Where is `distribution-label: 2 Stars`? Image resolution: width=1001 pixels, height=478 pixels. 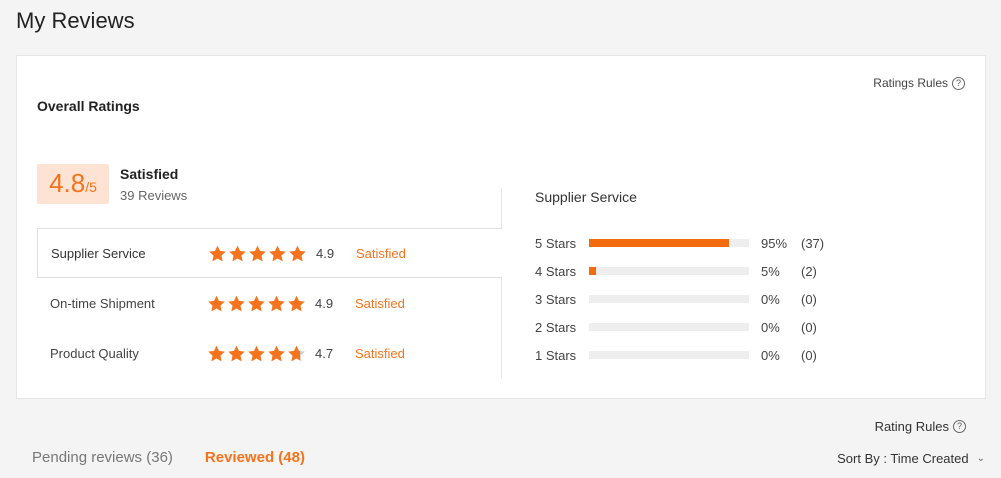 distribution-label: 2 Stars is located at coordinates (556, 327).